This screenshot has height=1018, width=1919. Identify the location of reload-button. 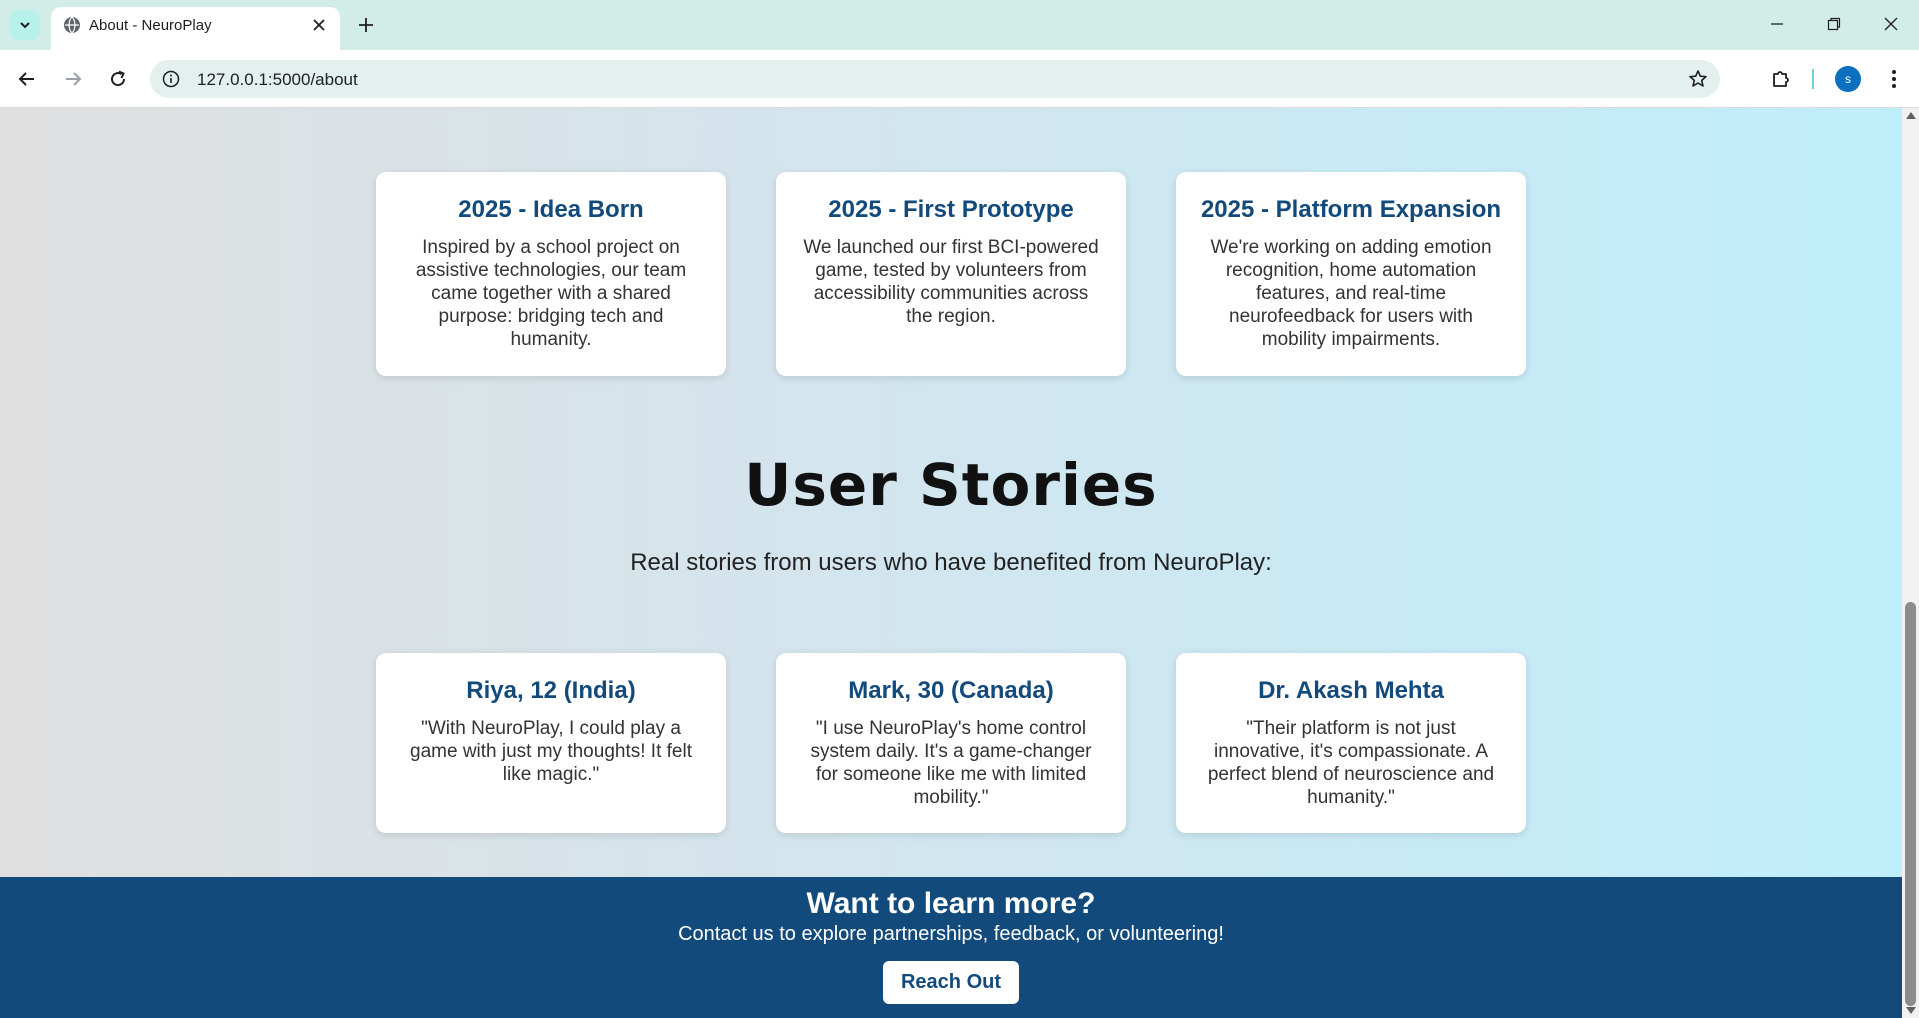
(118, 79).